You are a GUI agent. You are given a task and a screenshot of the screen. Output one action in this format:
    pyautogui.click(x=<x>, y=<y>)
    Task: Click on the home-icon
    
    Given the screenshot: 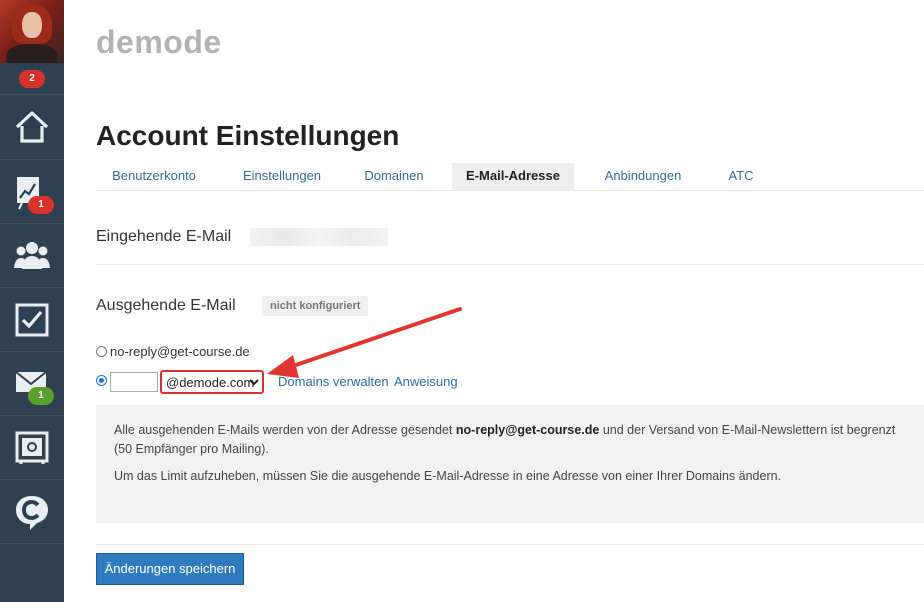 What is the action you would take?
    pyautogui.click(x=32, y=127)
    